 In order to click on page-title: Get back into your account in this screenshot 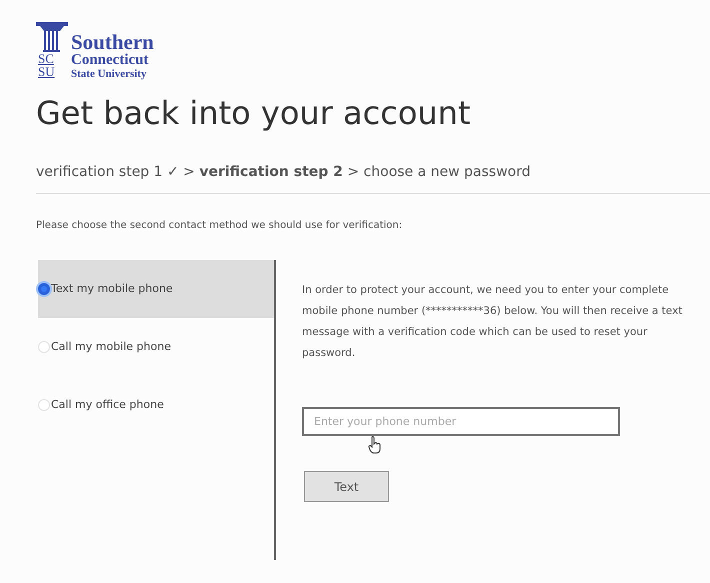, I will do `click(254, 113)`.